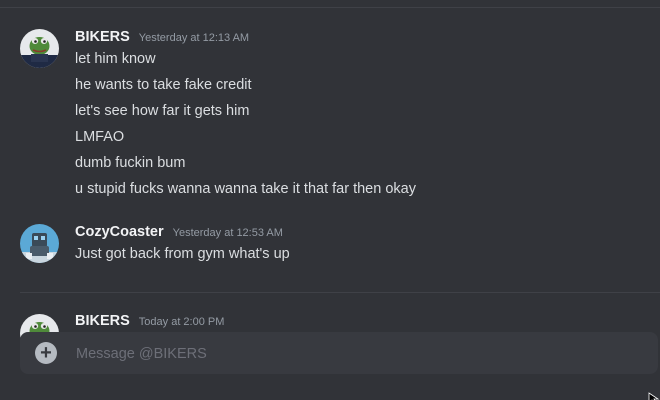 Image resolution: width=660 pixels, height=400 pixels. I want to click on top-divider, so click(330, 7).